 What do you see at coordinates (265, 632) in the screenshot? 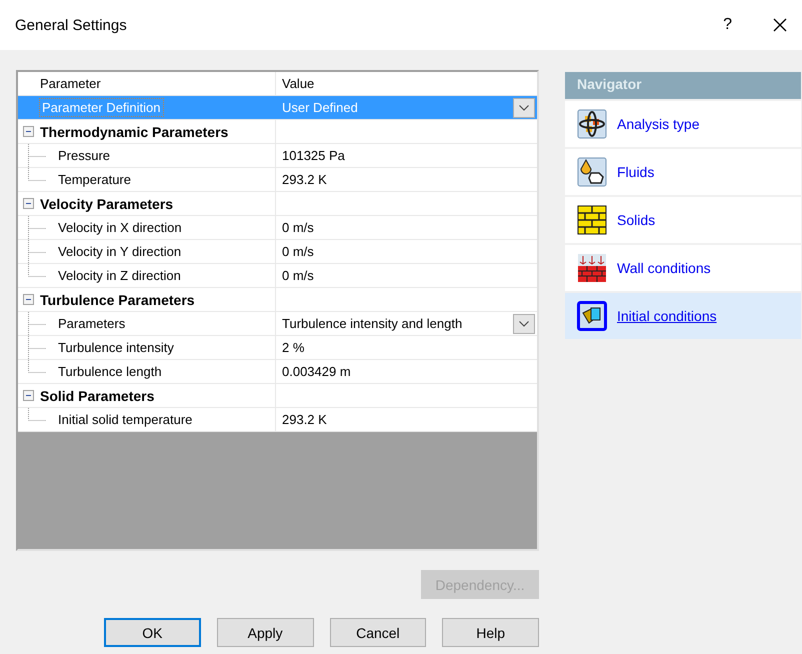
I see `dialog-button: Apply` at bounding box center [265, 632].